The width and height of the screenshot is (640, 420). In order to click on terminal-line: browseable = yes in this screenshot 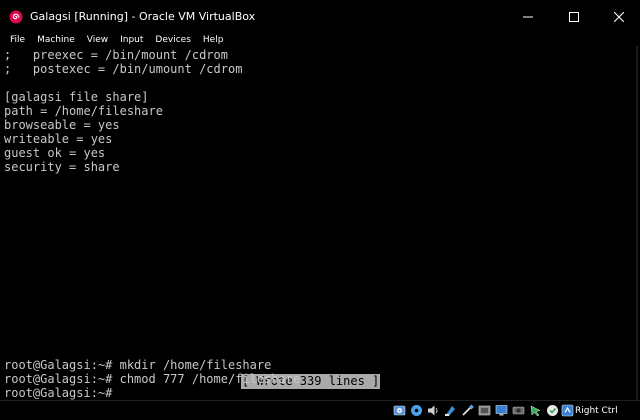, I will do `click(62, 125)`.